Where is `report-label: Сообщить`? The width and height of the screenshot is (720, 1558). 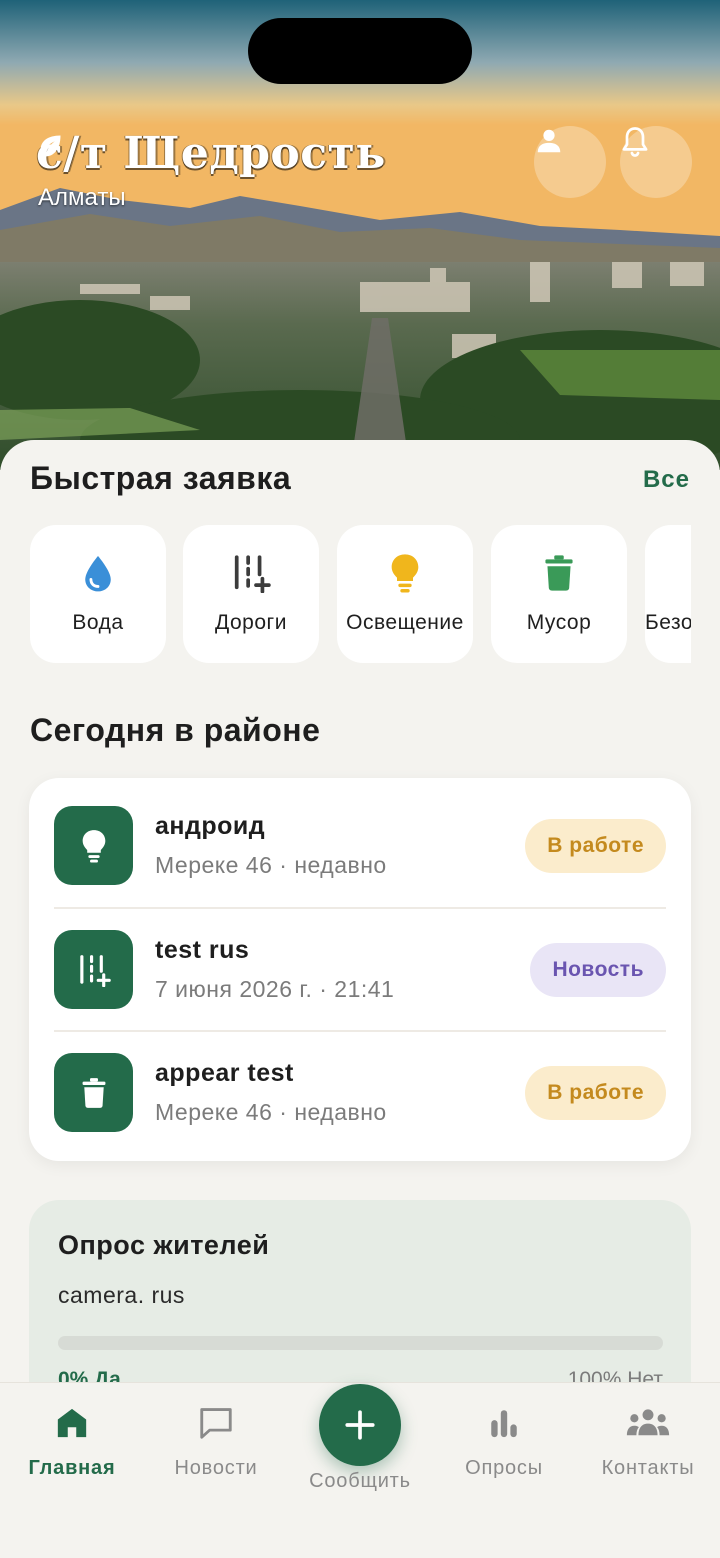
report-label: Сообщить is located at coordinates (360, 1481).